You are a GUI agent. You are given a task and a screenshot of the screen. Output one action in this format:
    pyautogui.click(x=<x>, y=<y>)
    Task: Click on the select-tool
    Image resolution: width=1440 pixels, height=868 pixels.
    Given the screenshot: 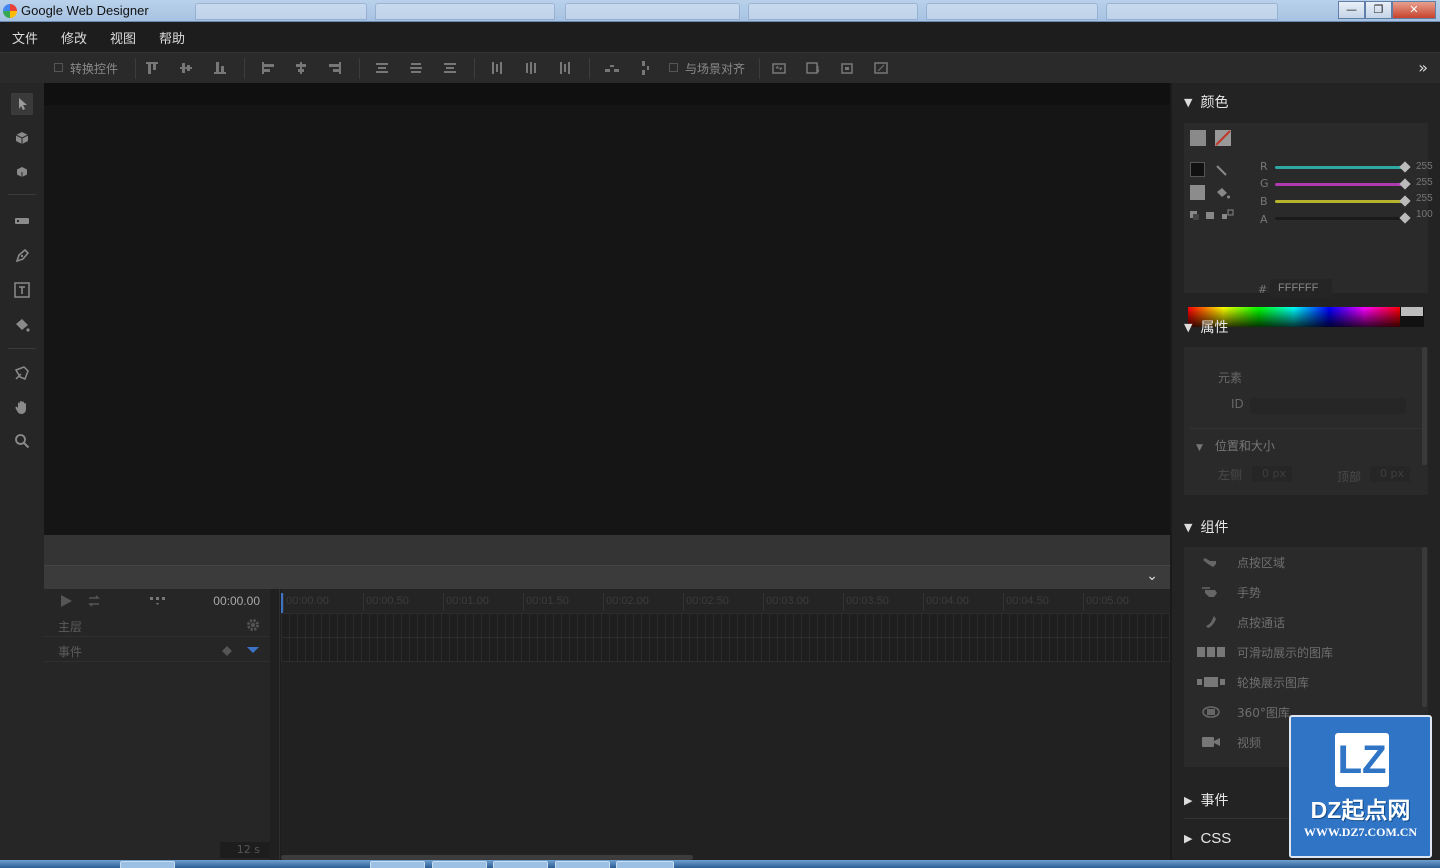 What is the action you would take?
    pyautogui.click(x=22, y=104)
    